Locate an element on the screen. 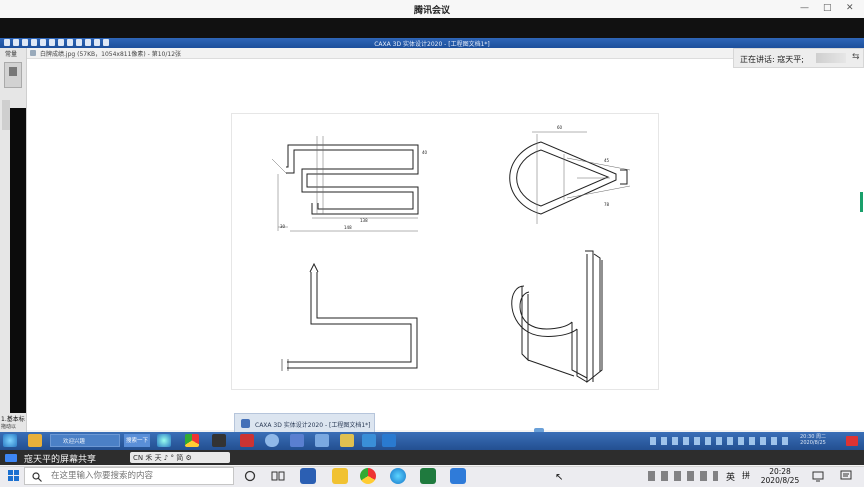 The image size is (864, 487). remote-search-label: 搜索一下 is located at coordinates (137, 441).